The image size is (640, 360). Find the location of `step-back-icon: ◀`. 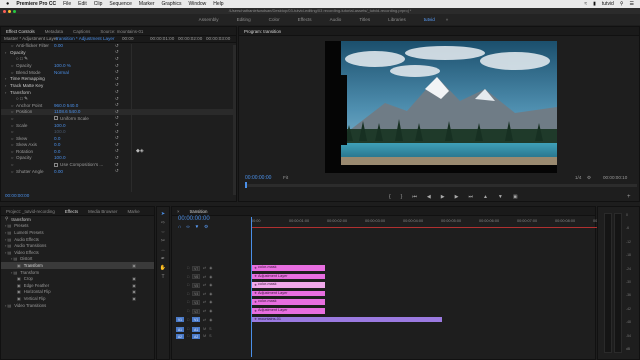

step-back-icon: ◀ is located at coordinates (429, 197).